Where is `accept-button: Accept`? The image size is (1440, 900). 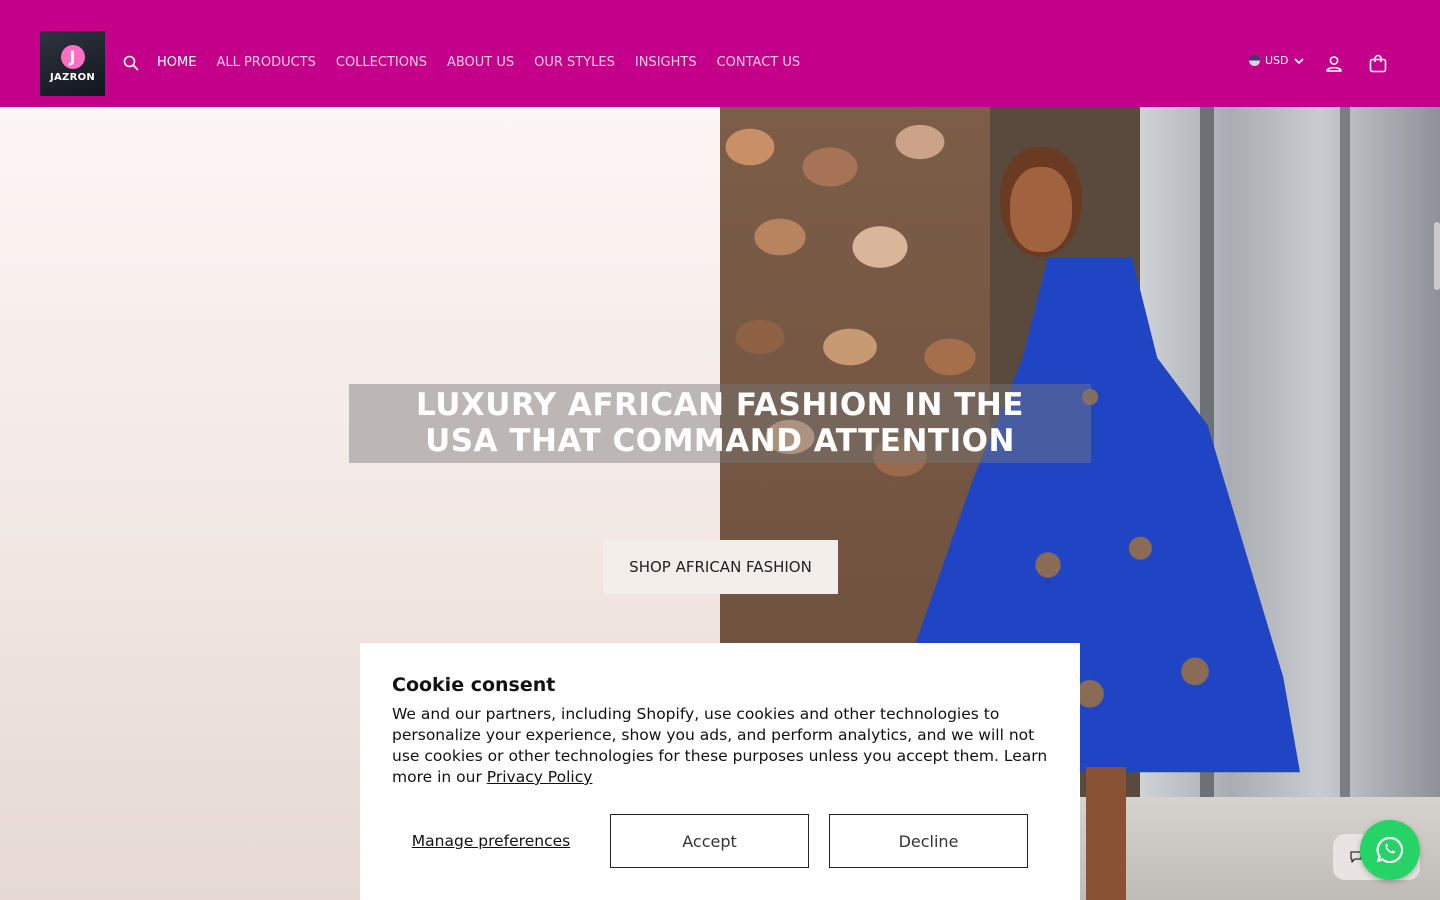 accept-button: Accept is located at coordinates (709, 841).